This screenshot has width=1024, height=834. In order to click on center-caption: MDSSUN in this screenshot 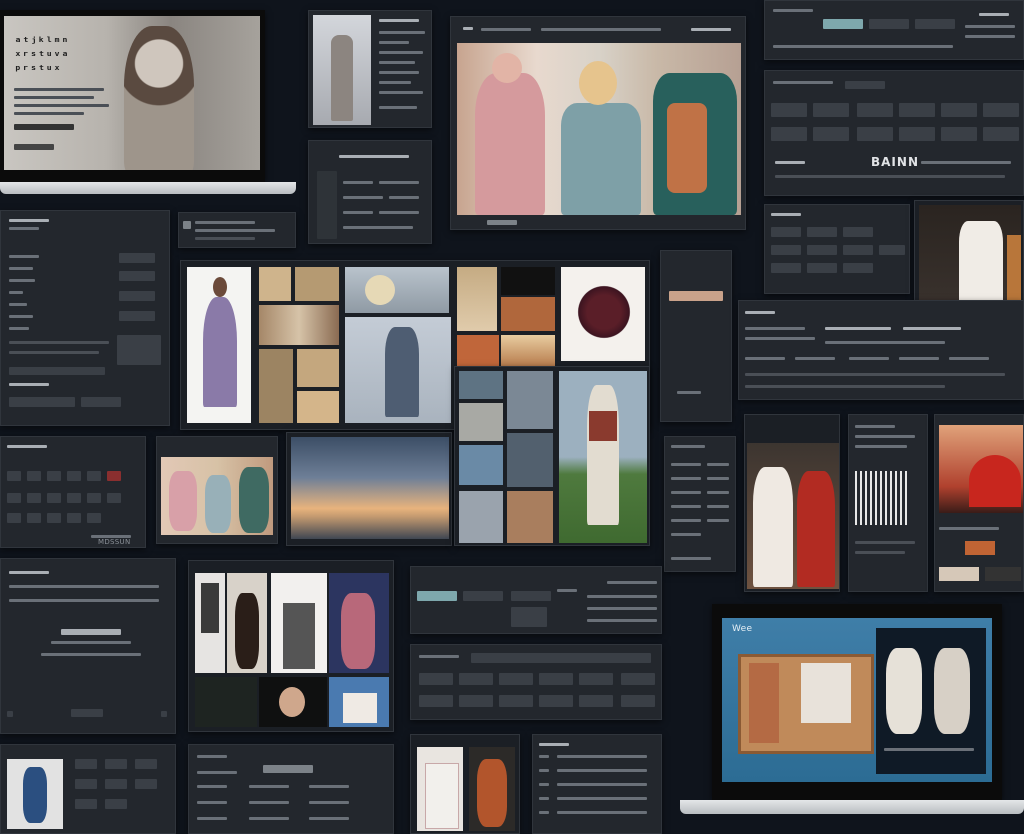, I will do `click(114, 542)`.